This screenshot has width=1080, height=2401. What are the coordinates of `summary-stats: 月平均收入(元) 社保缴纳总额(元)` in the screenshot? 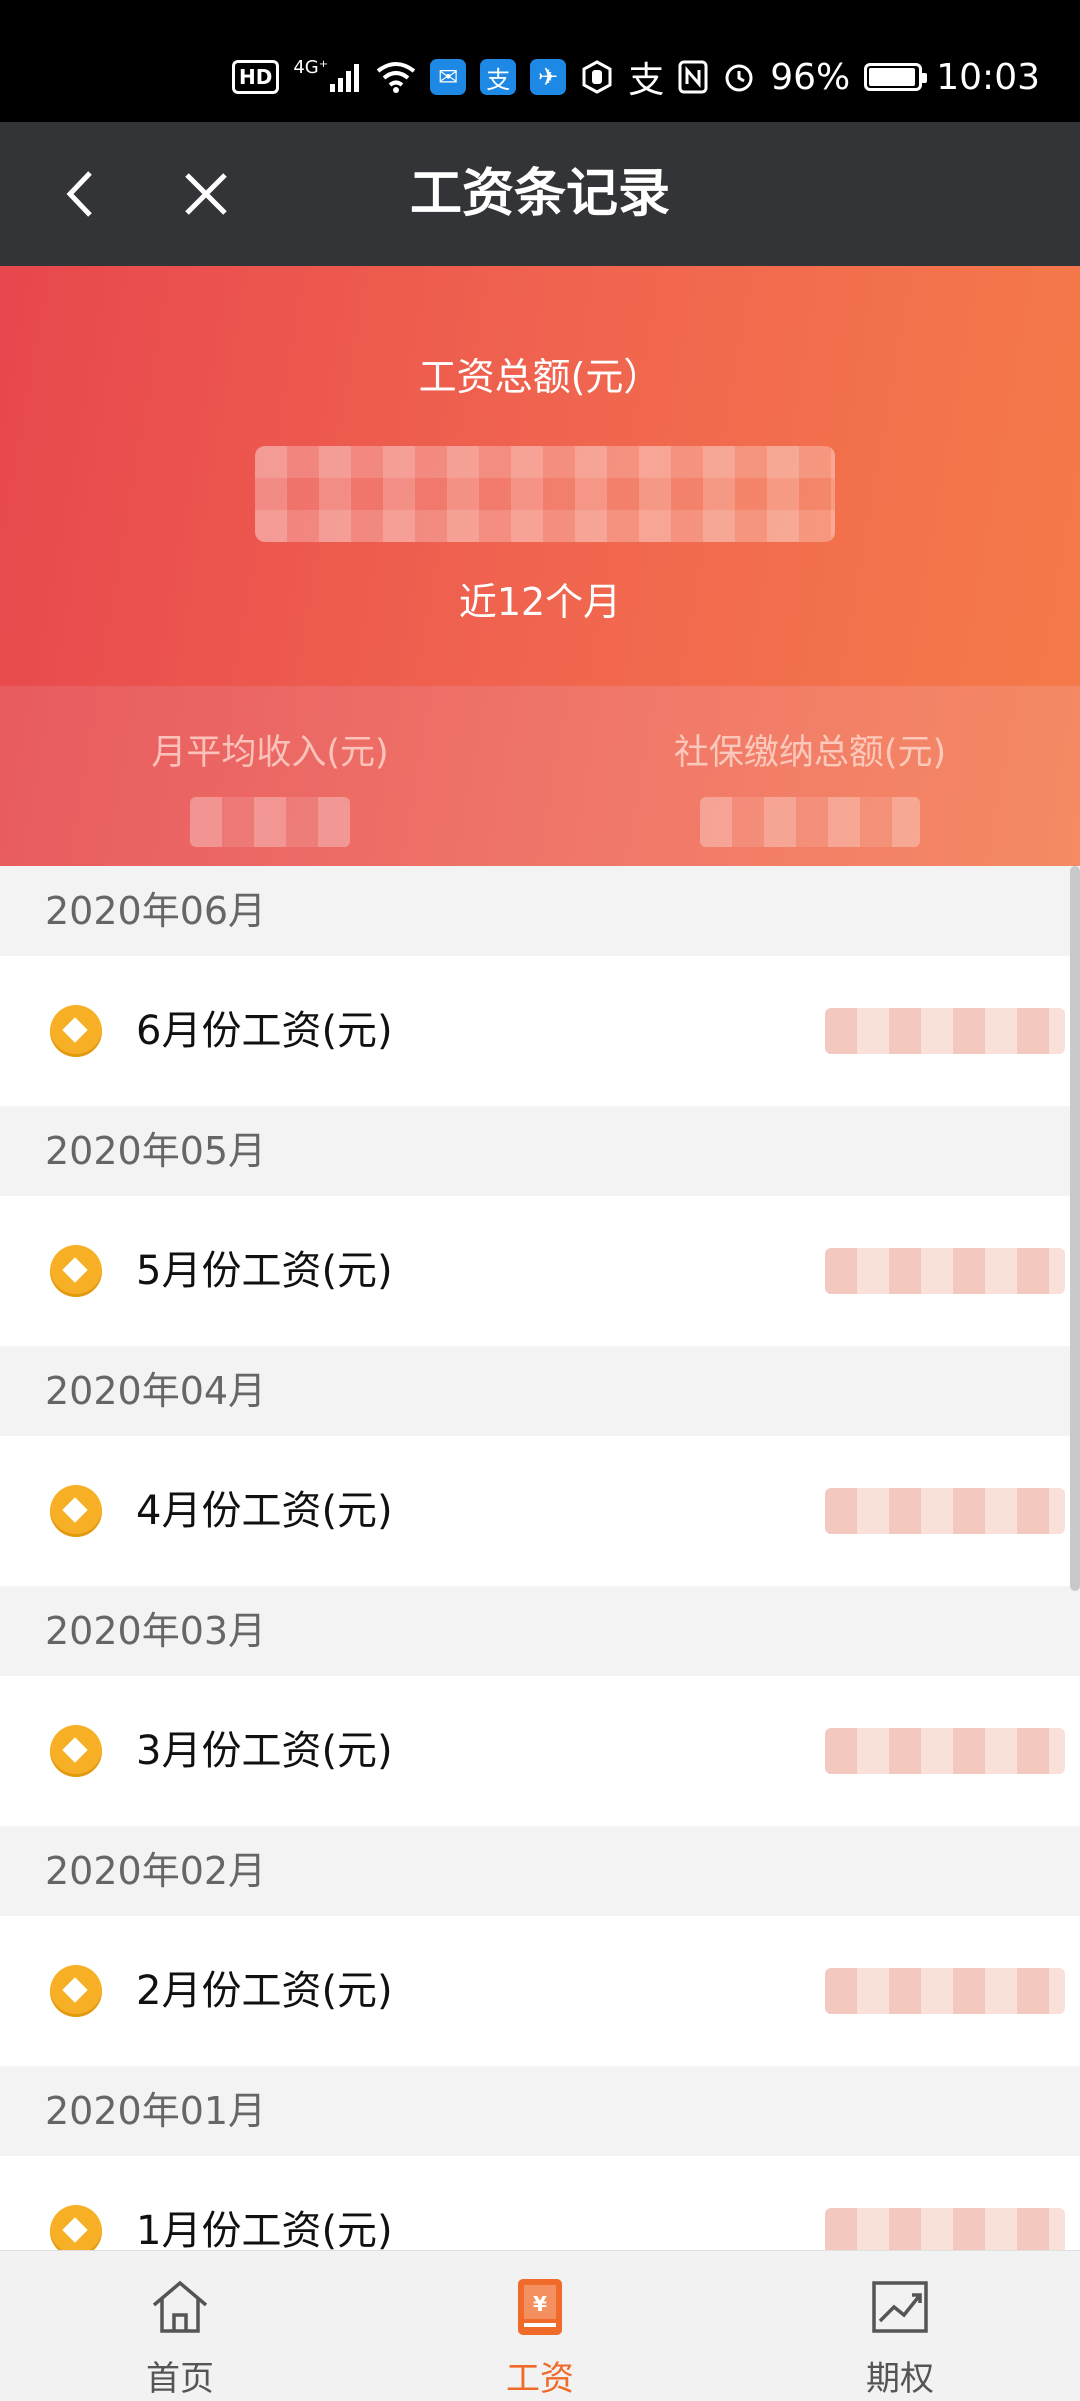 It's located at (540, 776).